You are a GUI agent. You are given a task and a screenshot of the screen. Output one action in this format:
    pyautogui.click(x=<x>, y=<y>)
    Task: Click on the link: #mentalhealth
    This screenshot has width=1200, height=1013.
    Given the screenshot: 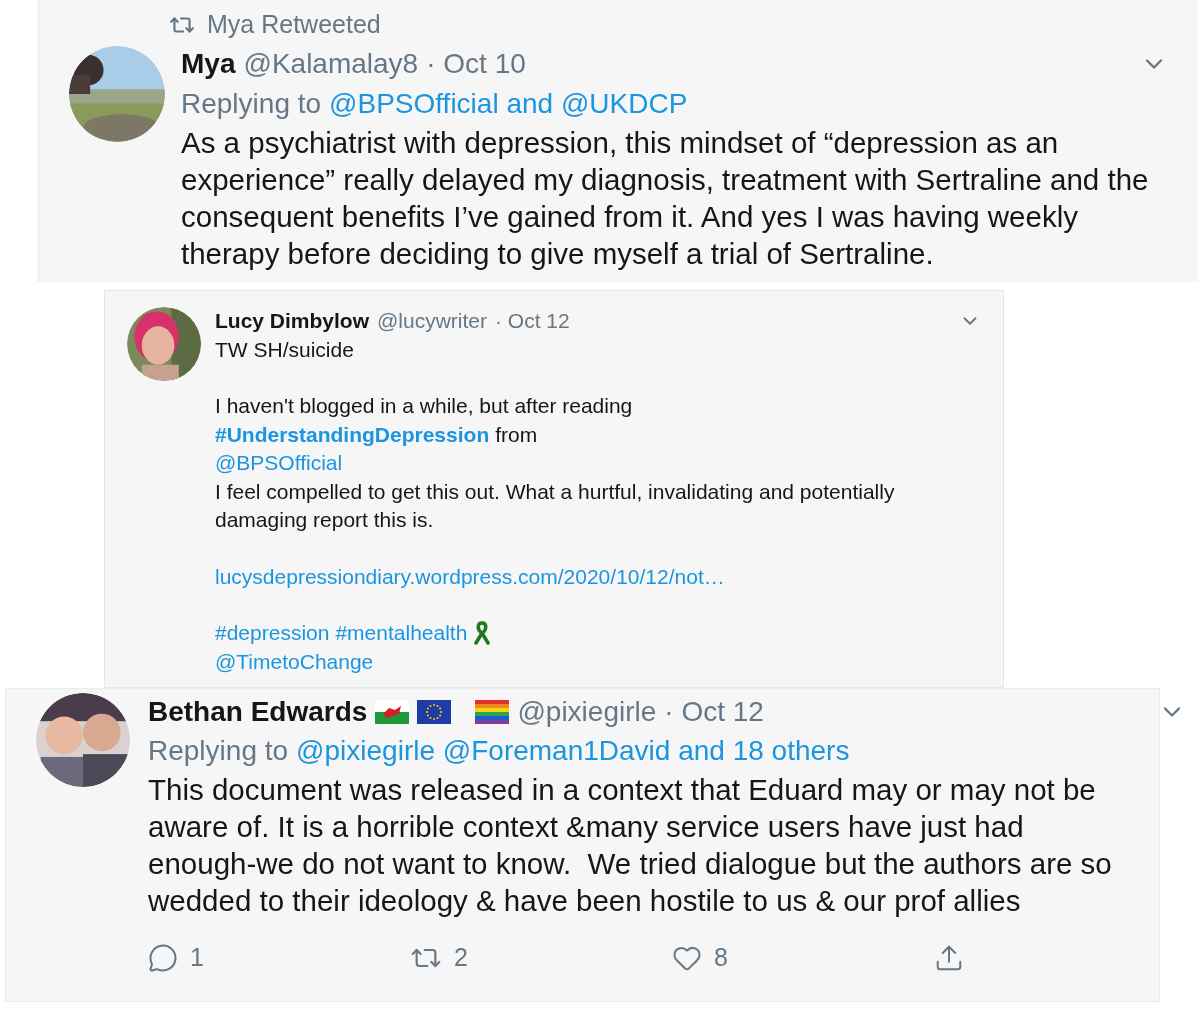 What is the action you would take?
    pyautogui.click(x=401, y=633)
    